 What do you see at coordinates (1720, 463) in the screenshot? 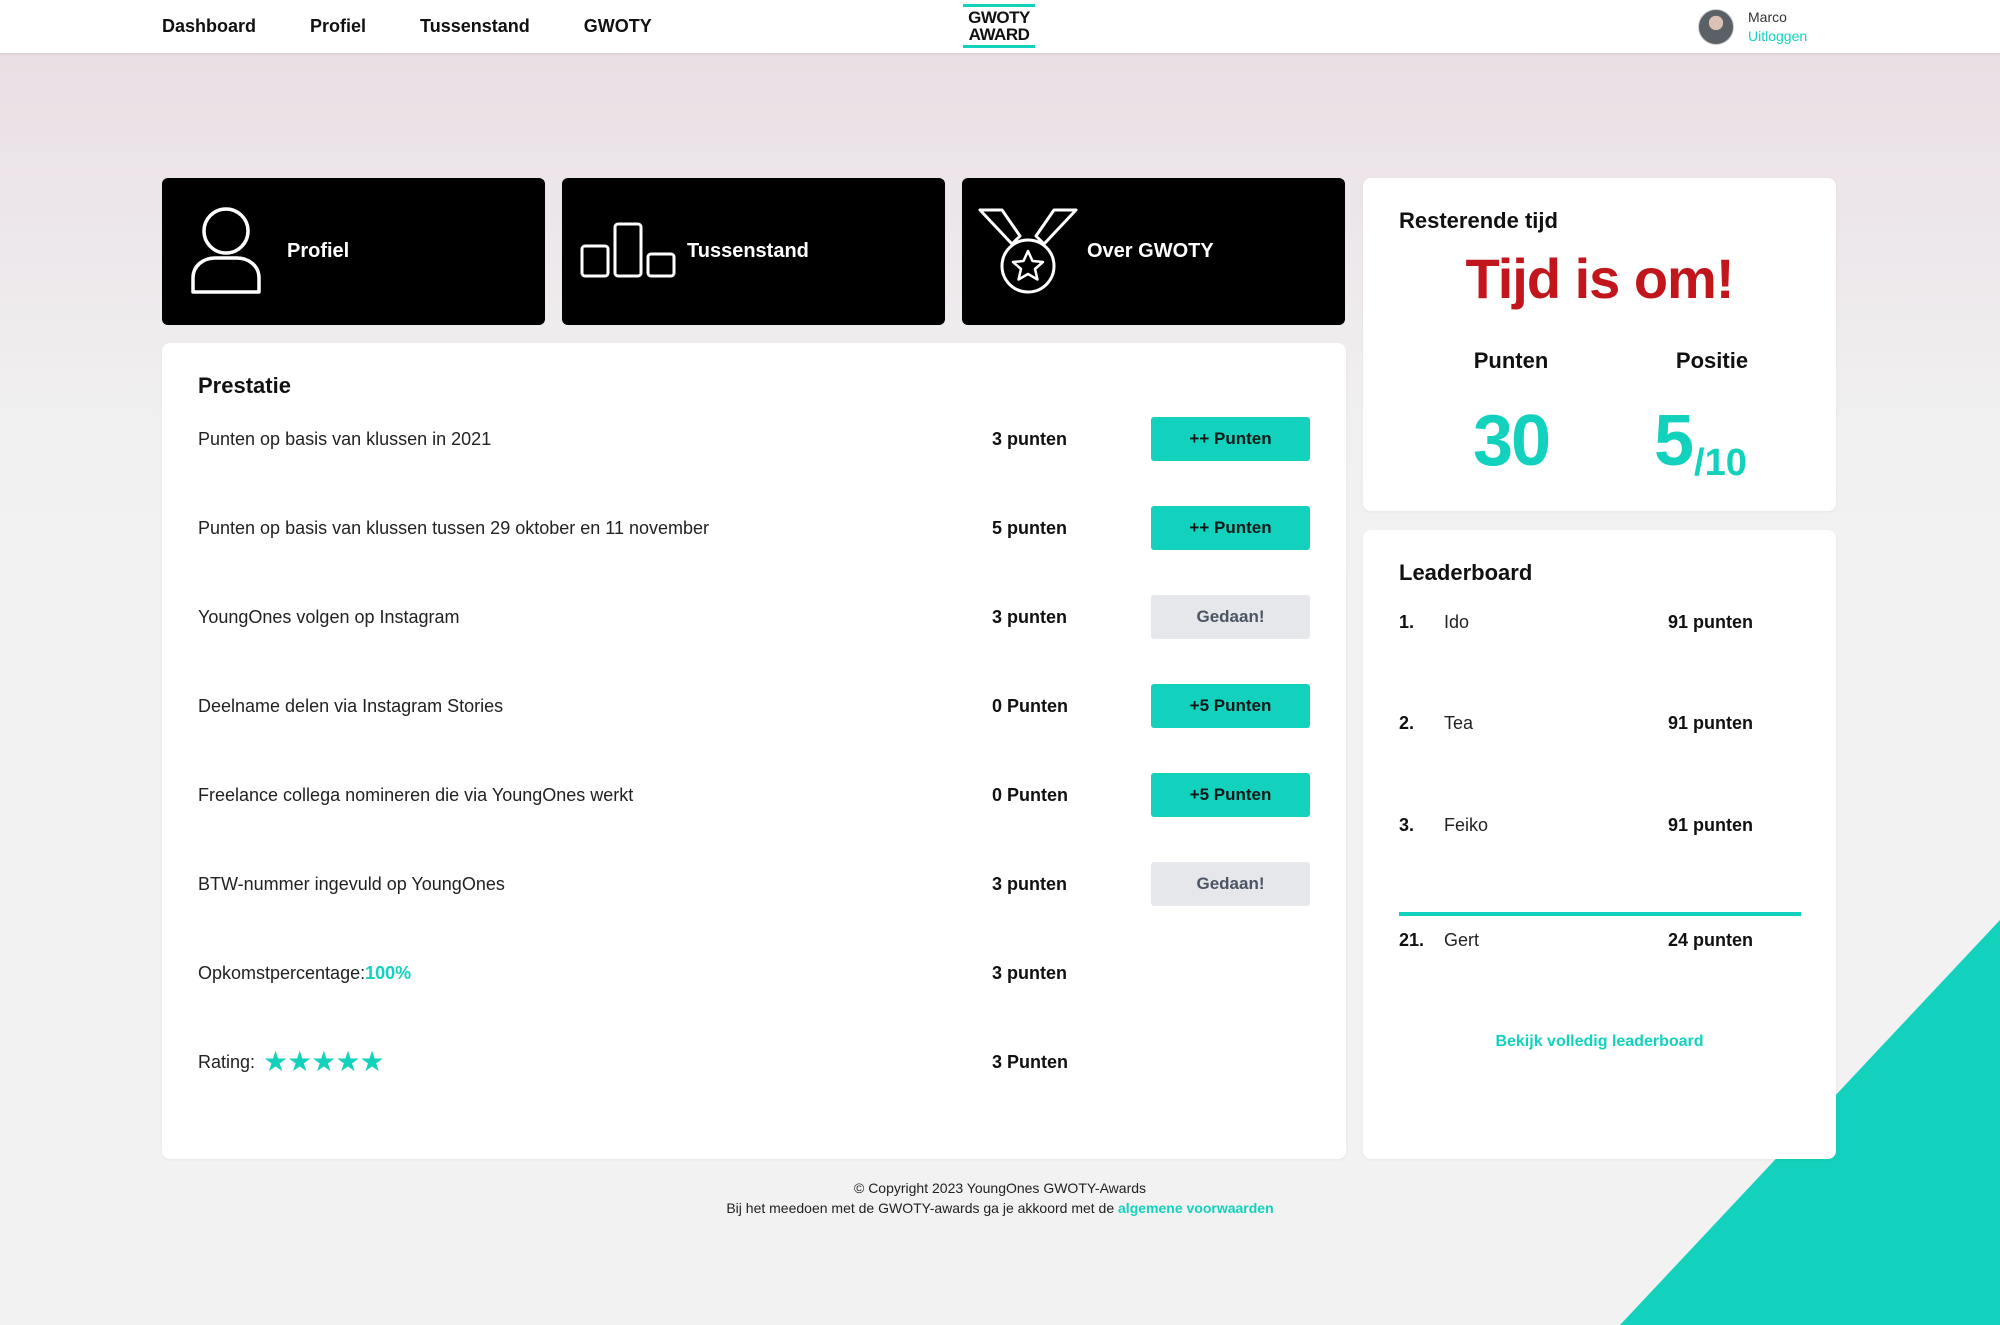
I see `position-total: /10` at bounding box center [1720, 463].